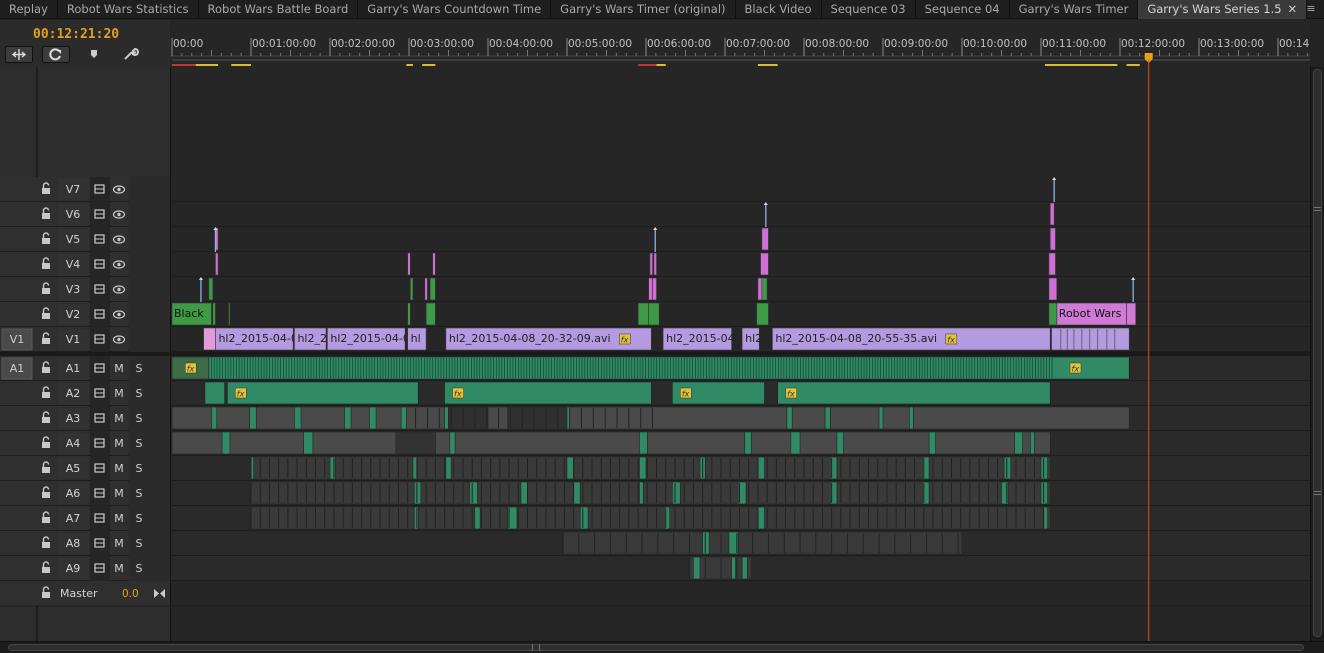  Describe the element at coordinates (56, 54) in the screenshot. I see `linked-selection-icon` at that location.